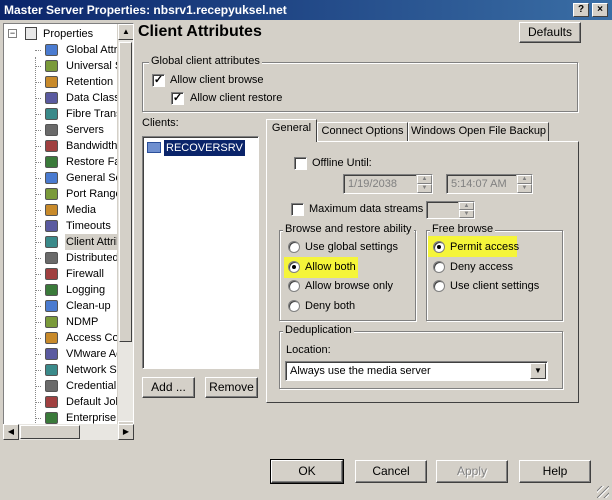 This screenshot has width=612, height=500. What do you see at coordinates (51, 274) in the screenshot?
I see `firewall-icon` at bounding box center [51, 274].